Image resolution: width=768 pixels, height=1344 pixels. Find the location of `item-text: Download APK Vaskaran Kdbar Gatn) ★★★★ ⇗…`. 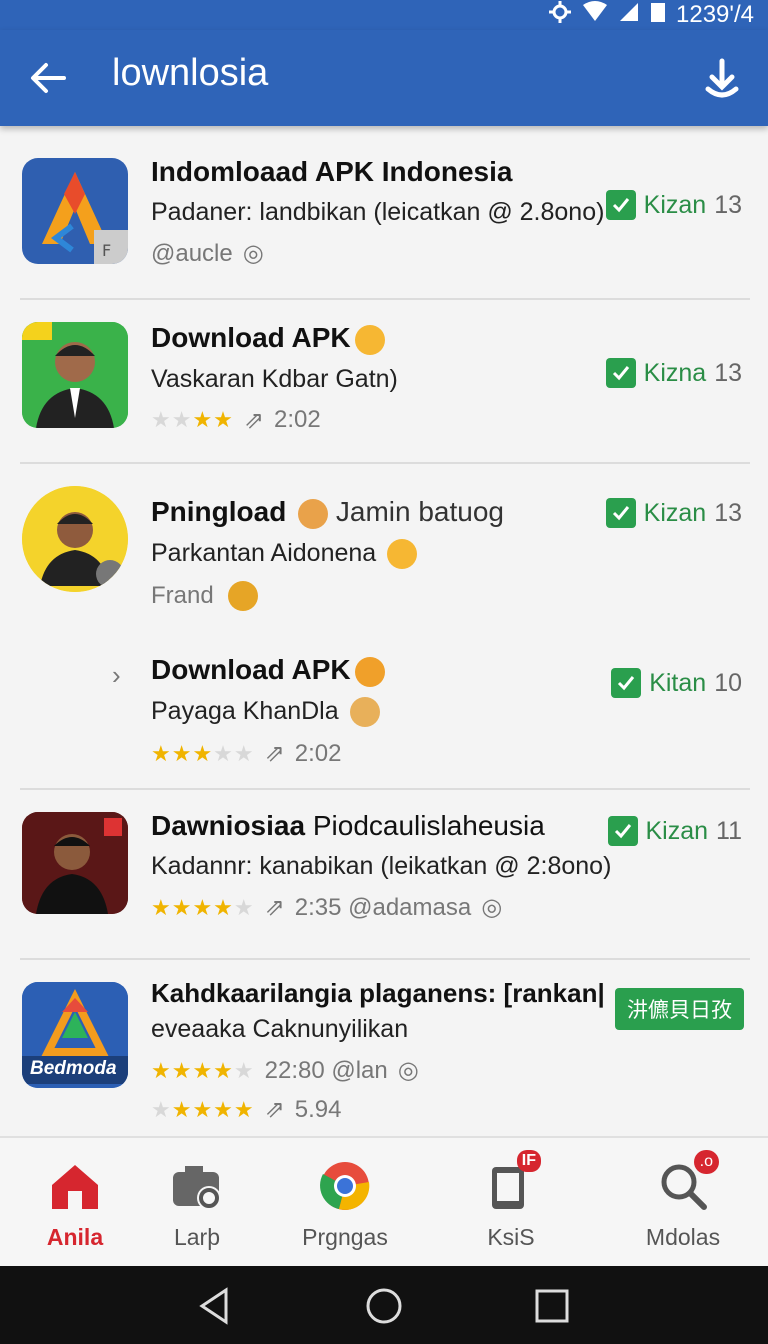

item-text: Download APK Vaskaran Kdbar Gatn) ★★★★ ⇗… is located at coordinates (381, 378).